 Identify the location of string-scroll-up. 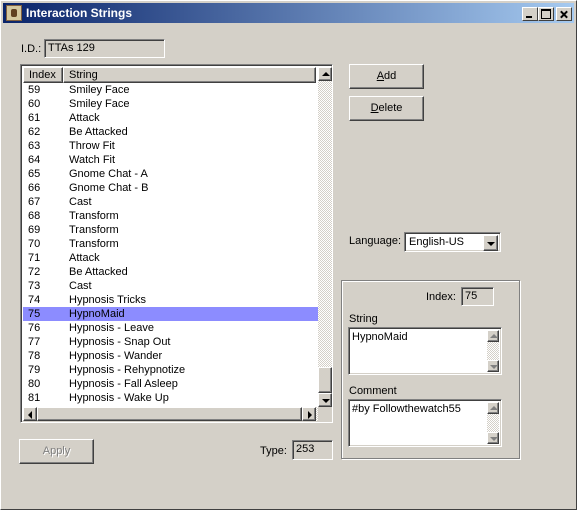
(493, 336).